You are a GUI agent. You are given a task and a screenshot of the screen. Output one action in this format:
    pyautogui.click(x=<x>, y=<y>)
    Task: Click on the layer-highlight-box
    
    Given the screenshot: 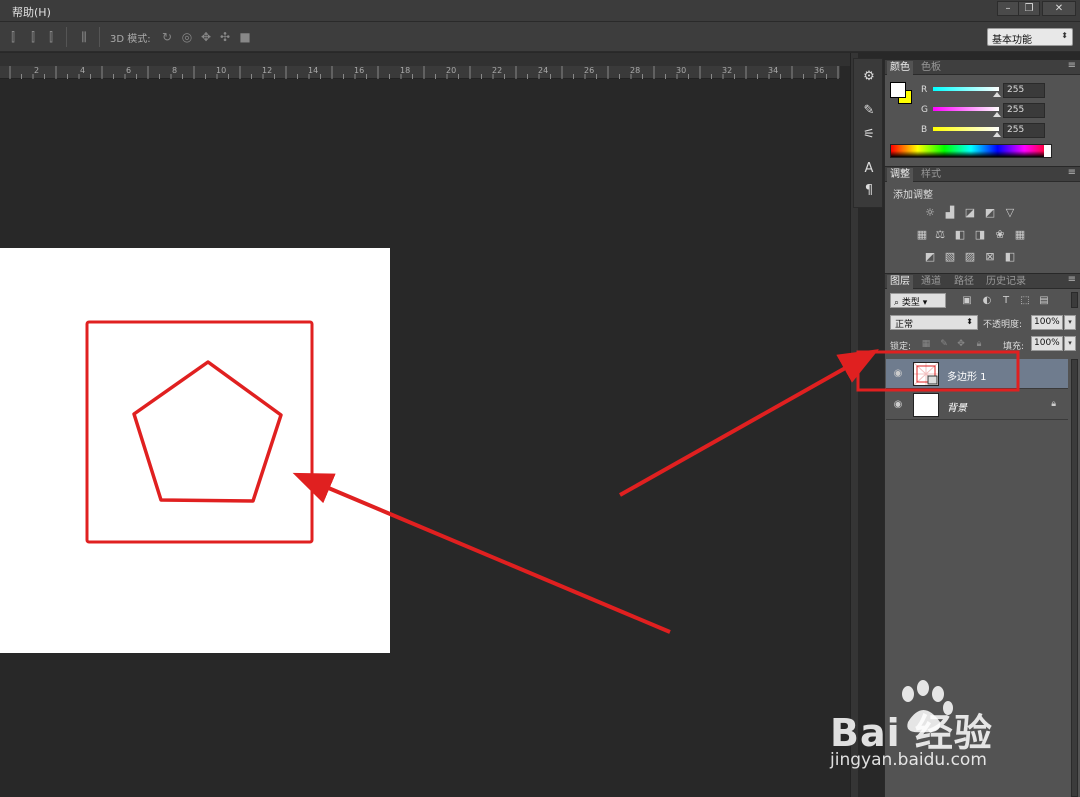 What is the action you would take?
    pyautogui.click(x=938, y=371)
    